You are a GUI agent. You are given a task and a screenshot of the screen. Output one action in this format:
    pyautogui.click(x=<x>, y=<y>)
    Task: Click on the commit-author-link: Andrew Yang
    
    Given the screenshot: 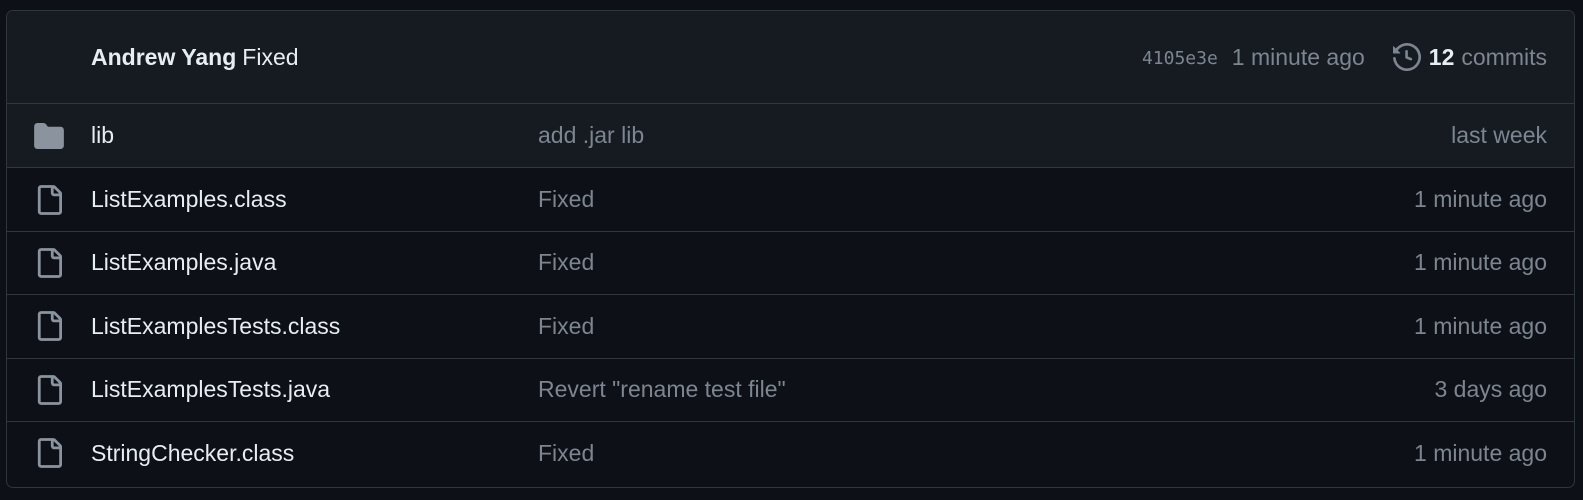 What is the action you would take?
    pyautogui.click(x=163, y=57)
    